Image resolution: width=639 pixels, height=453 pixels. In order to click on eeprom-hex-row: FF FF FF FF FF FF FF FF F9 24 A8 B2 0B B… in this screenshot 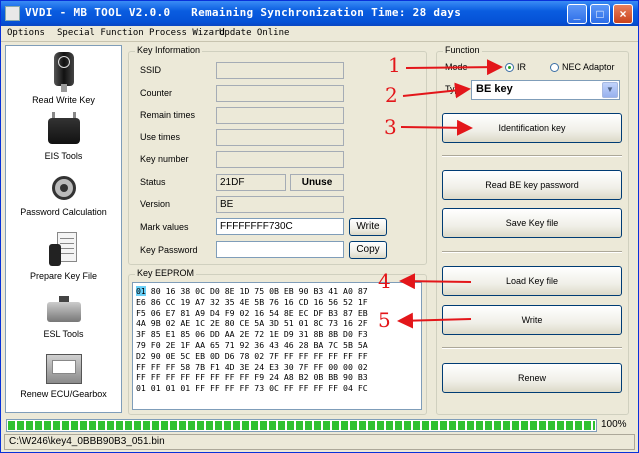, I will do `click(252, 377)`.